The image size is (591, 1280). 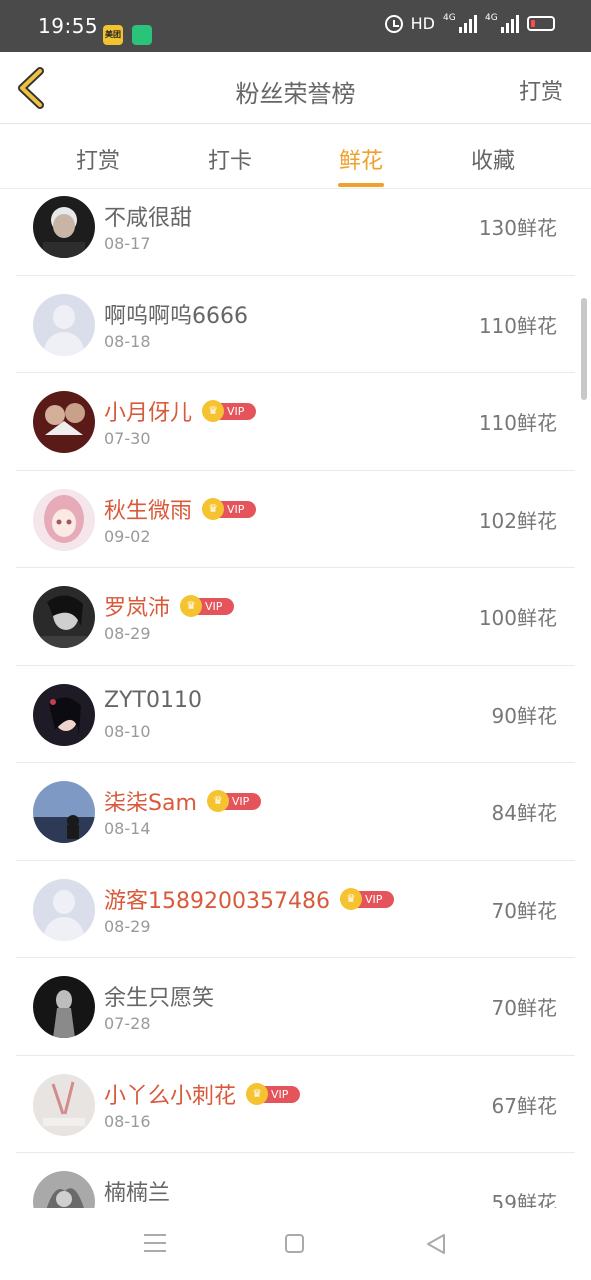 What do you see at coordinates (517, 520) in the screenshot?
I see `flower-count: 102鲜花` at bounding box center [517, 520].